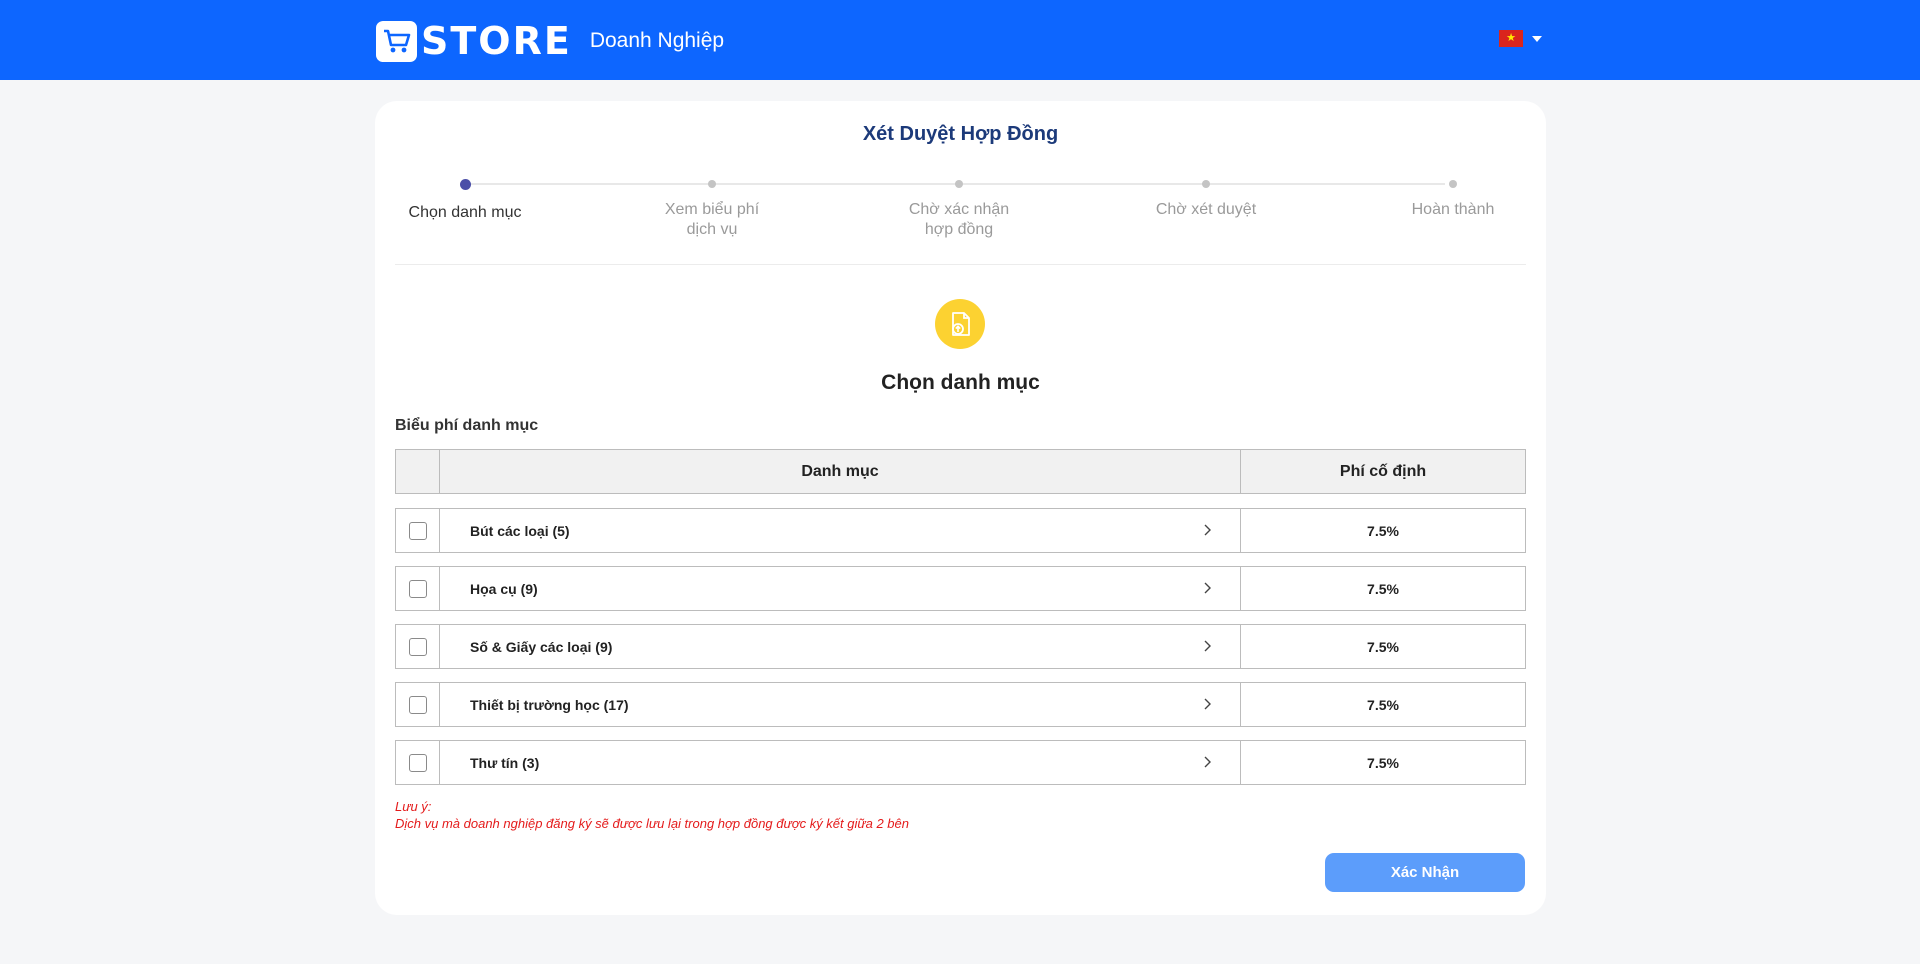  Describe the element at coordinates (959, 219) in the screenshot. I see `step-3-label: Chờ xác nhận hợp đồng` at that location.